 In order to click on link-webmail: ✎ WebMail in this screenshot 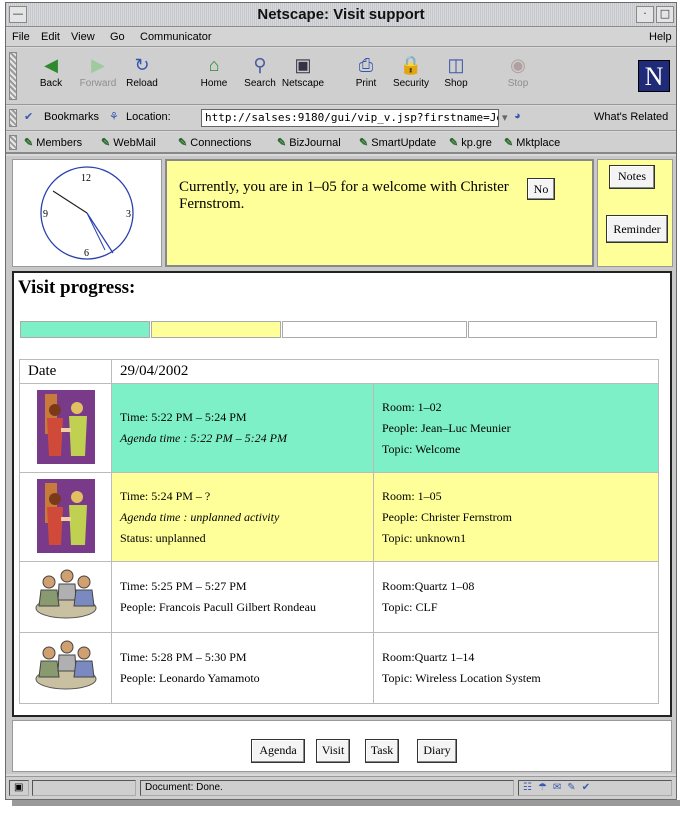, I will do `click(128, 142)`.